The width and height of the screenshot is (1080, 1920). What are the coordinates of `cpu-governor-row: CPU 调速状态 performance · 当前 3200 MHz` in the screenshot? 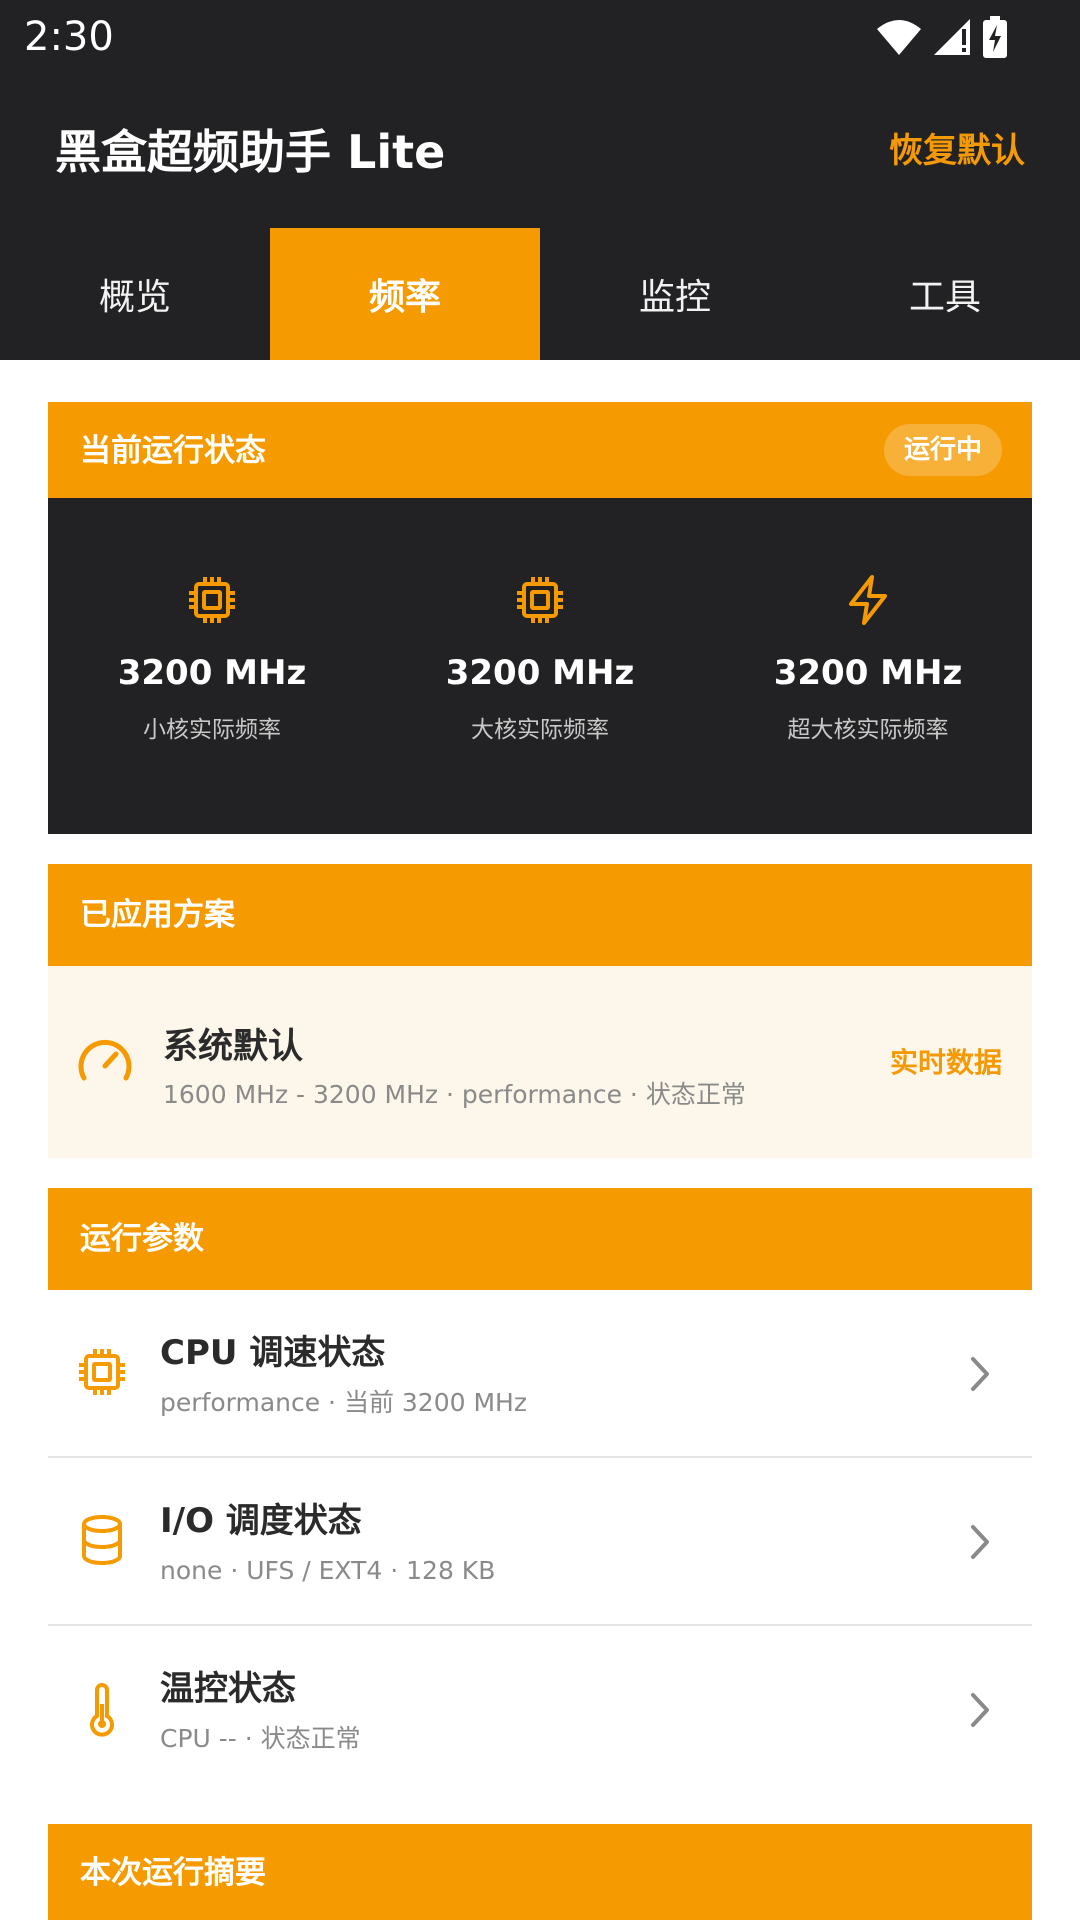 It's located at (540, 1374).